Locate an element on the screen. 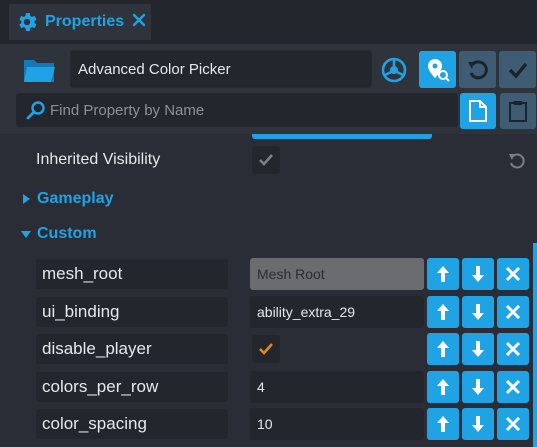 The width and height of the screenshot is (537, 447). locate-object-button is located at coordinates (437, 69).